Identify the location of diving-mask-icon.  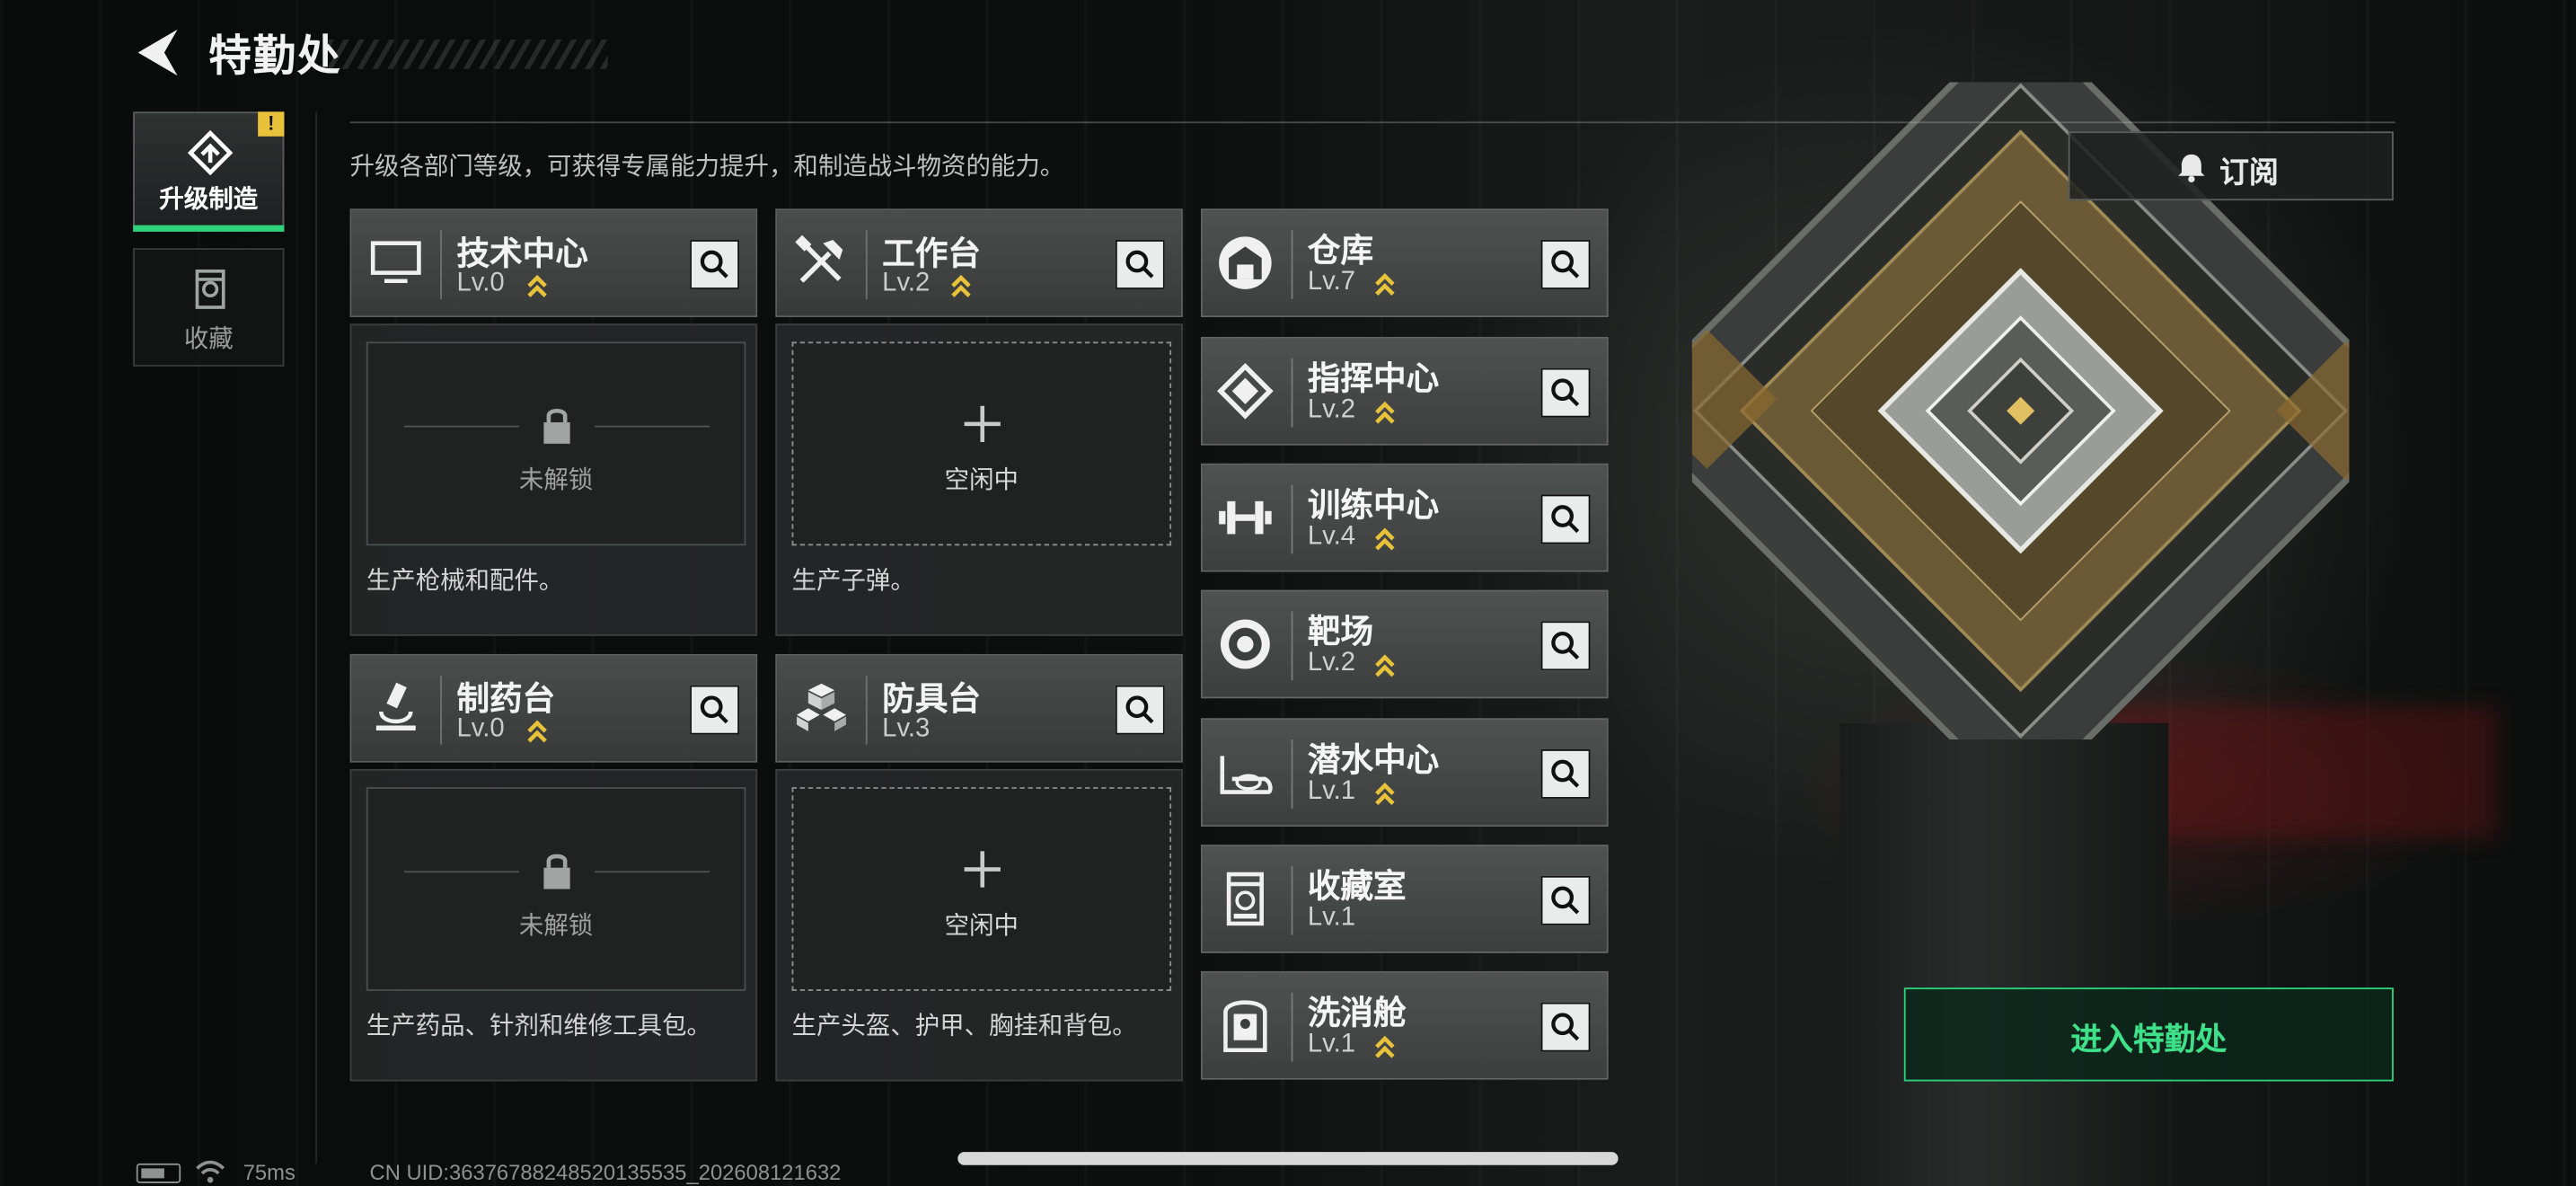
(1246, 775).